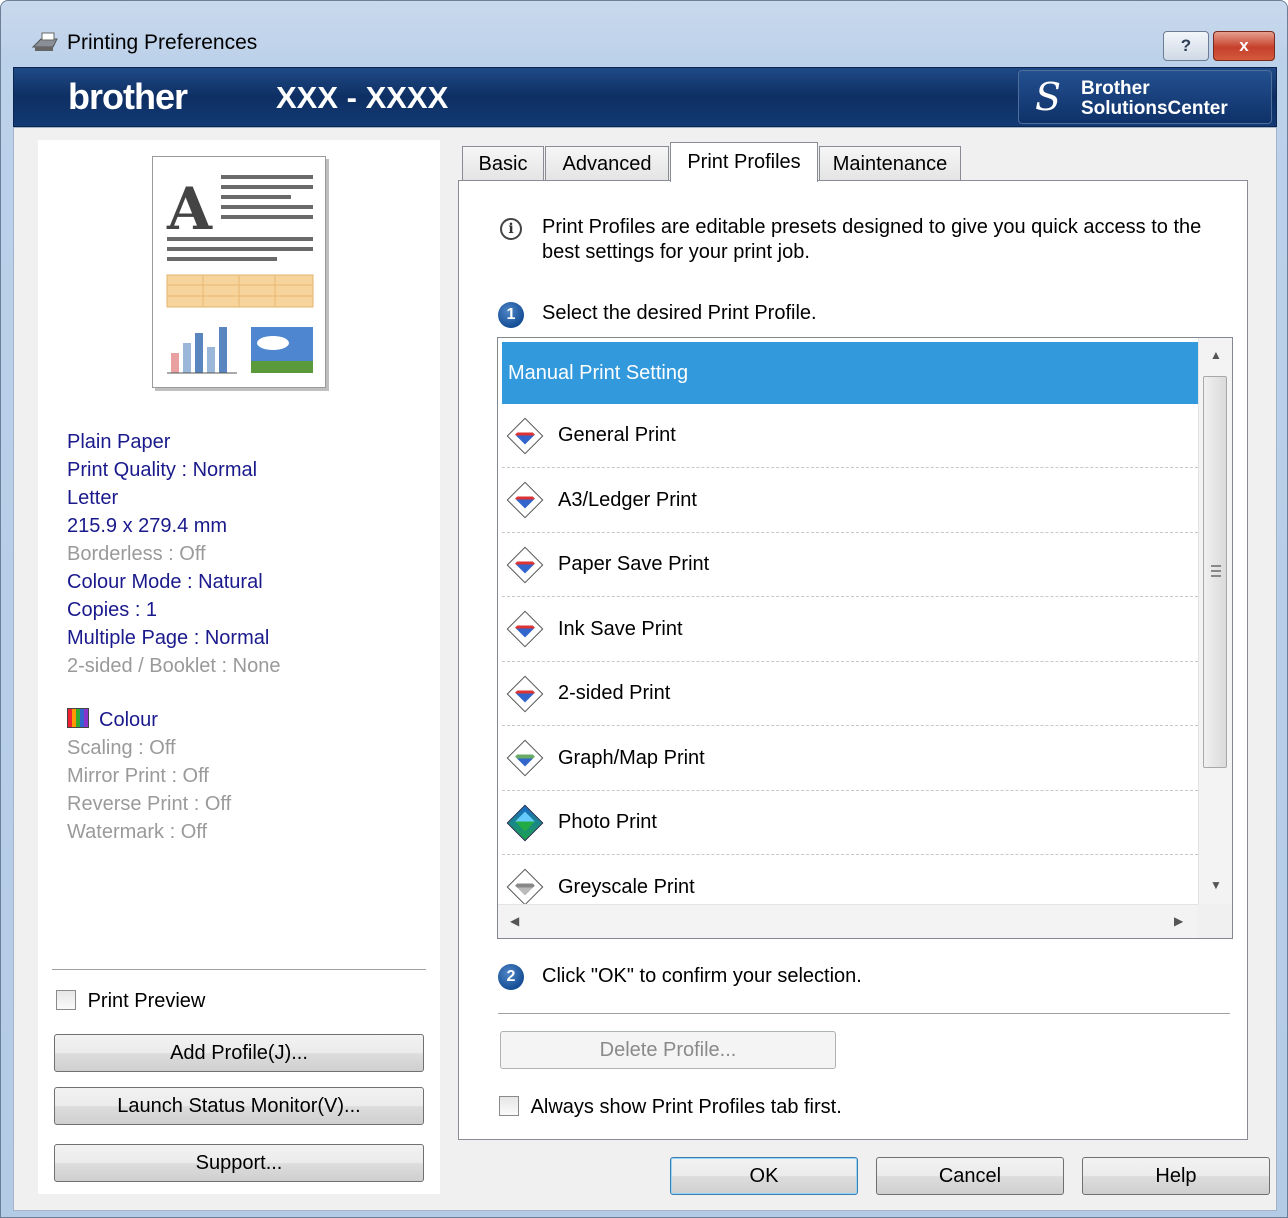  Describe the element at coordinates (147, 526) in the screenshot. I see `summary-item: 215.9 x 279.4 mm` at that location.